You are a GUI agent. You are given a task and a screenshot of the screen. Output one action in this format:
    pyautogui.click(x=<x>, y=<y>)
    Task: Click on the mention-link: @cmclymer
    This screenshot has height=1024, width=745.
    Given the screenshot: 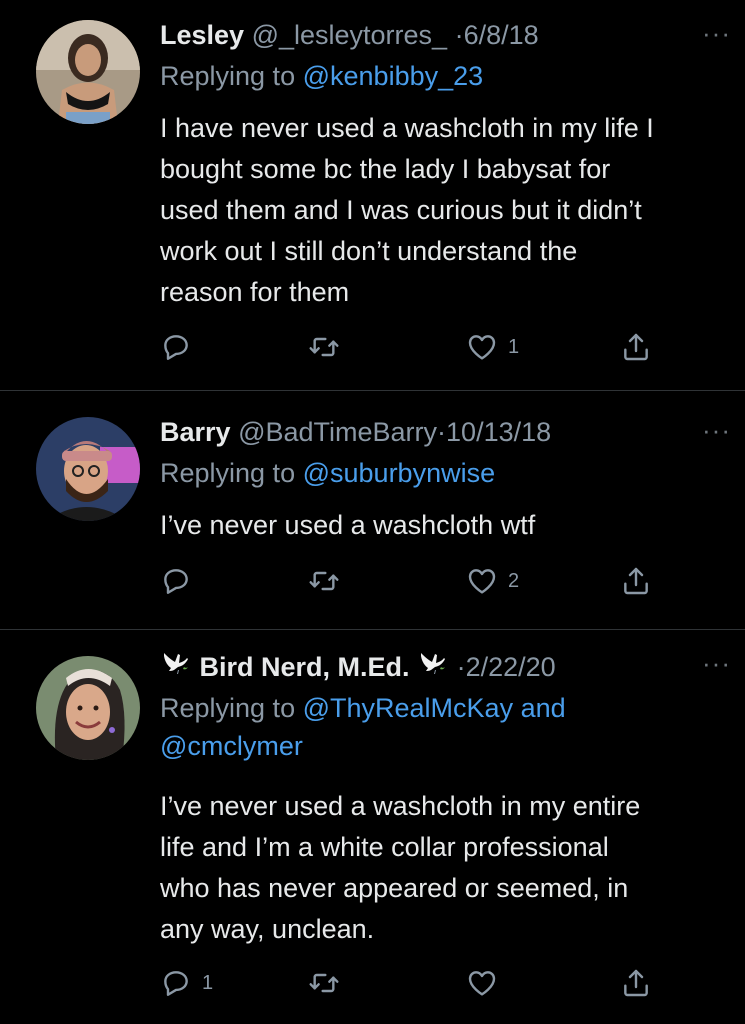 What is the action you would take?
    pyautogui.click(x=231, y=746)
    